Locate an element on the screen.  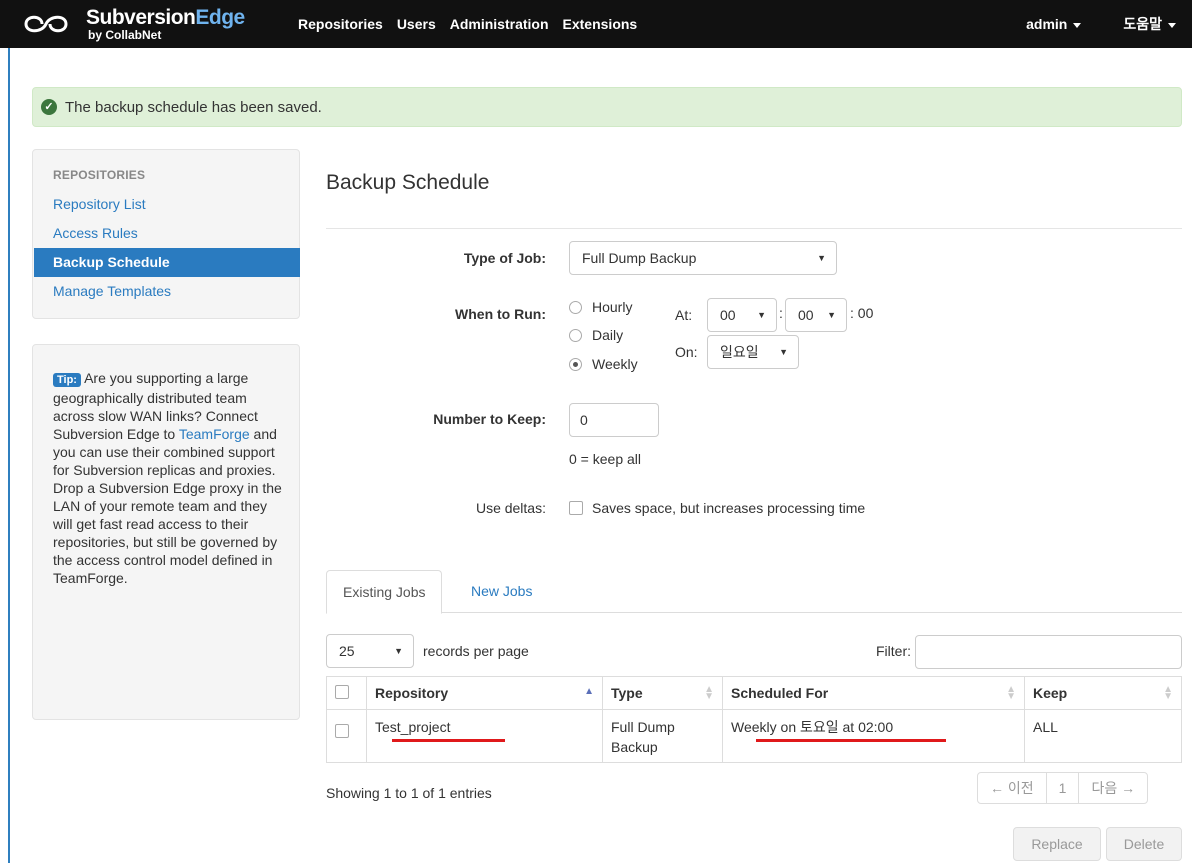
keep-help-text: 0 = keep all is located at coordinates (605, 459).